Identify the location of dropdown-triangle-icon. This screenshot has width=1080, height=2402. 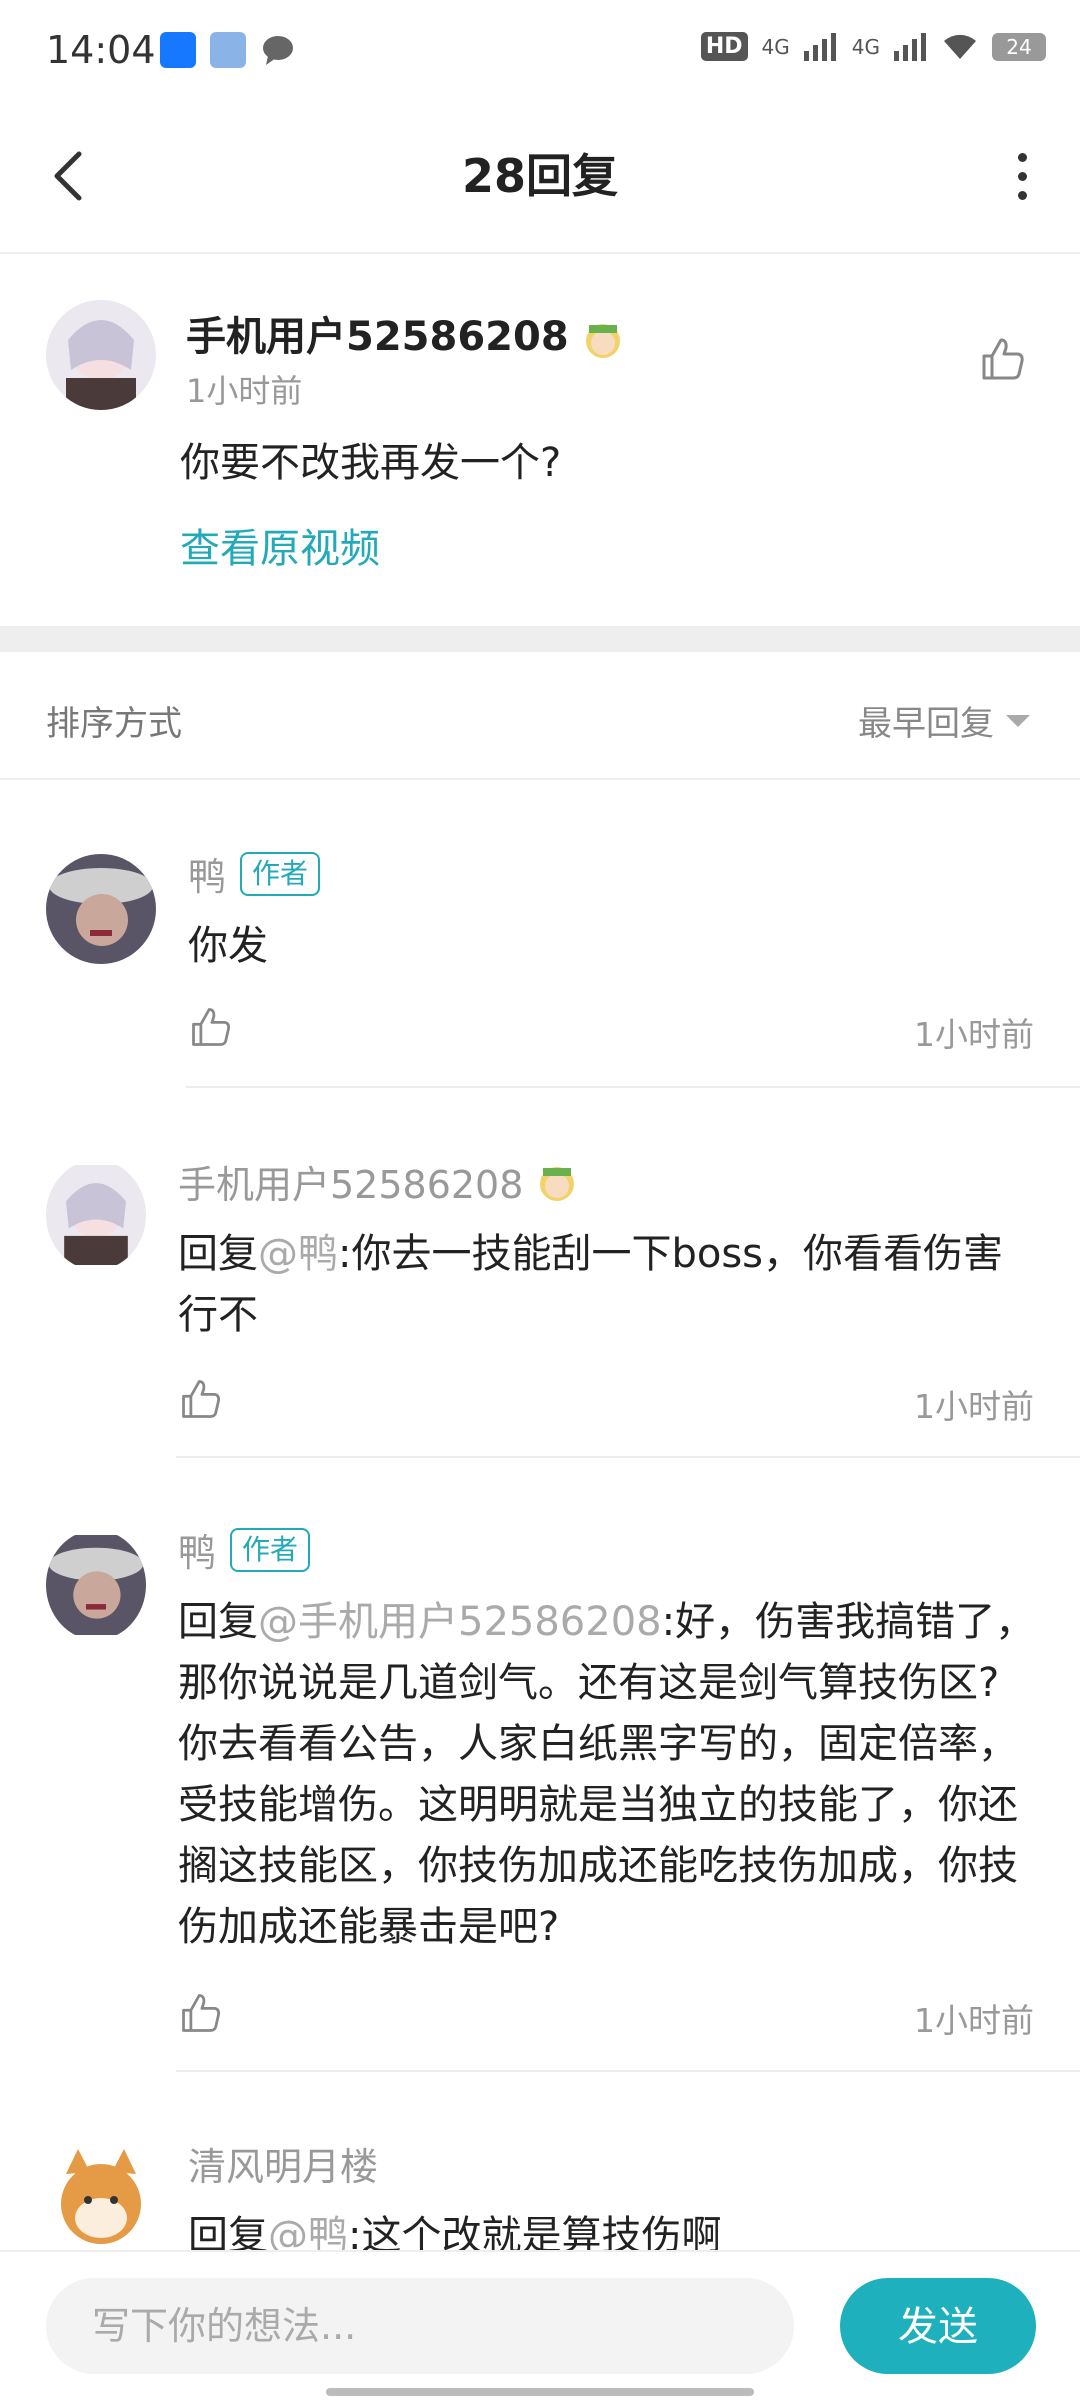
(1018, 720).